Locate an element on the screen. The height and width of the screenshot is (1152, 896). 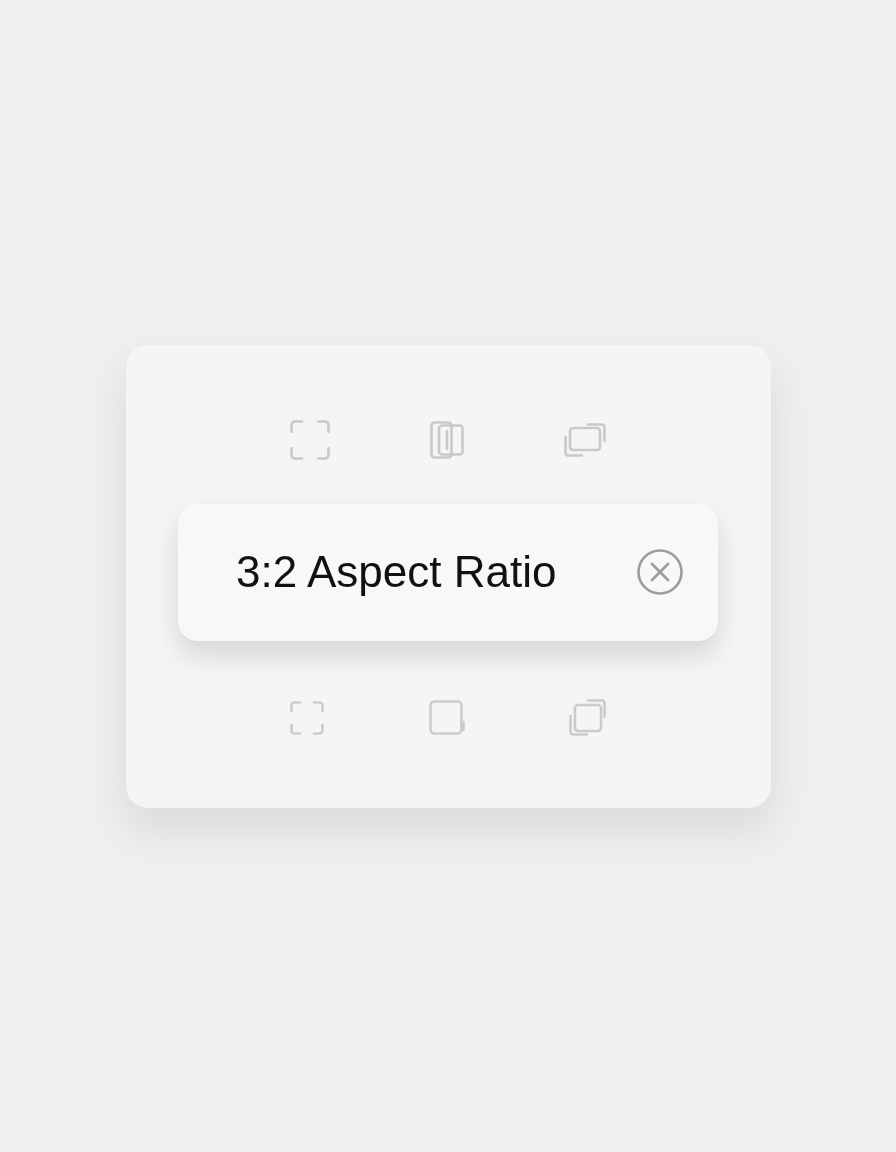
rounded-square-icon is located at coordinates (446, 717).